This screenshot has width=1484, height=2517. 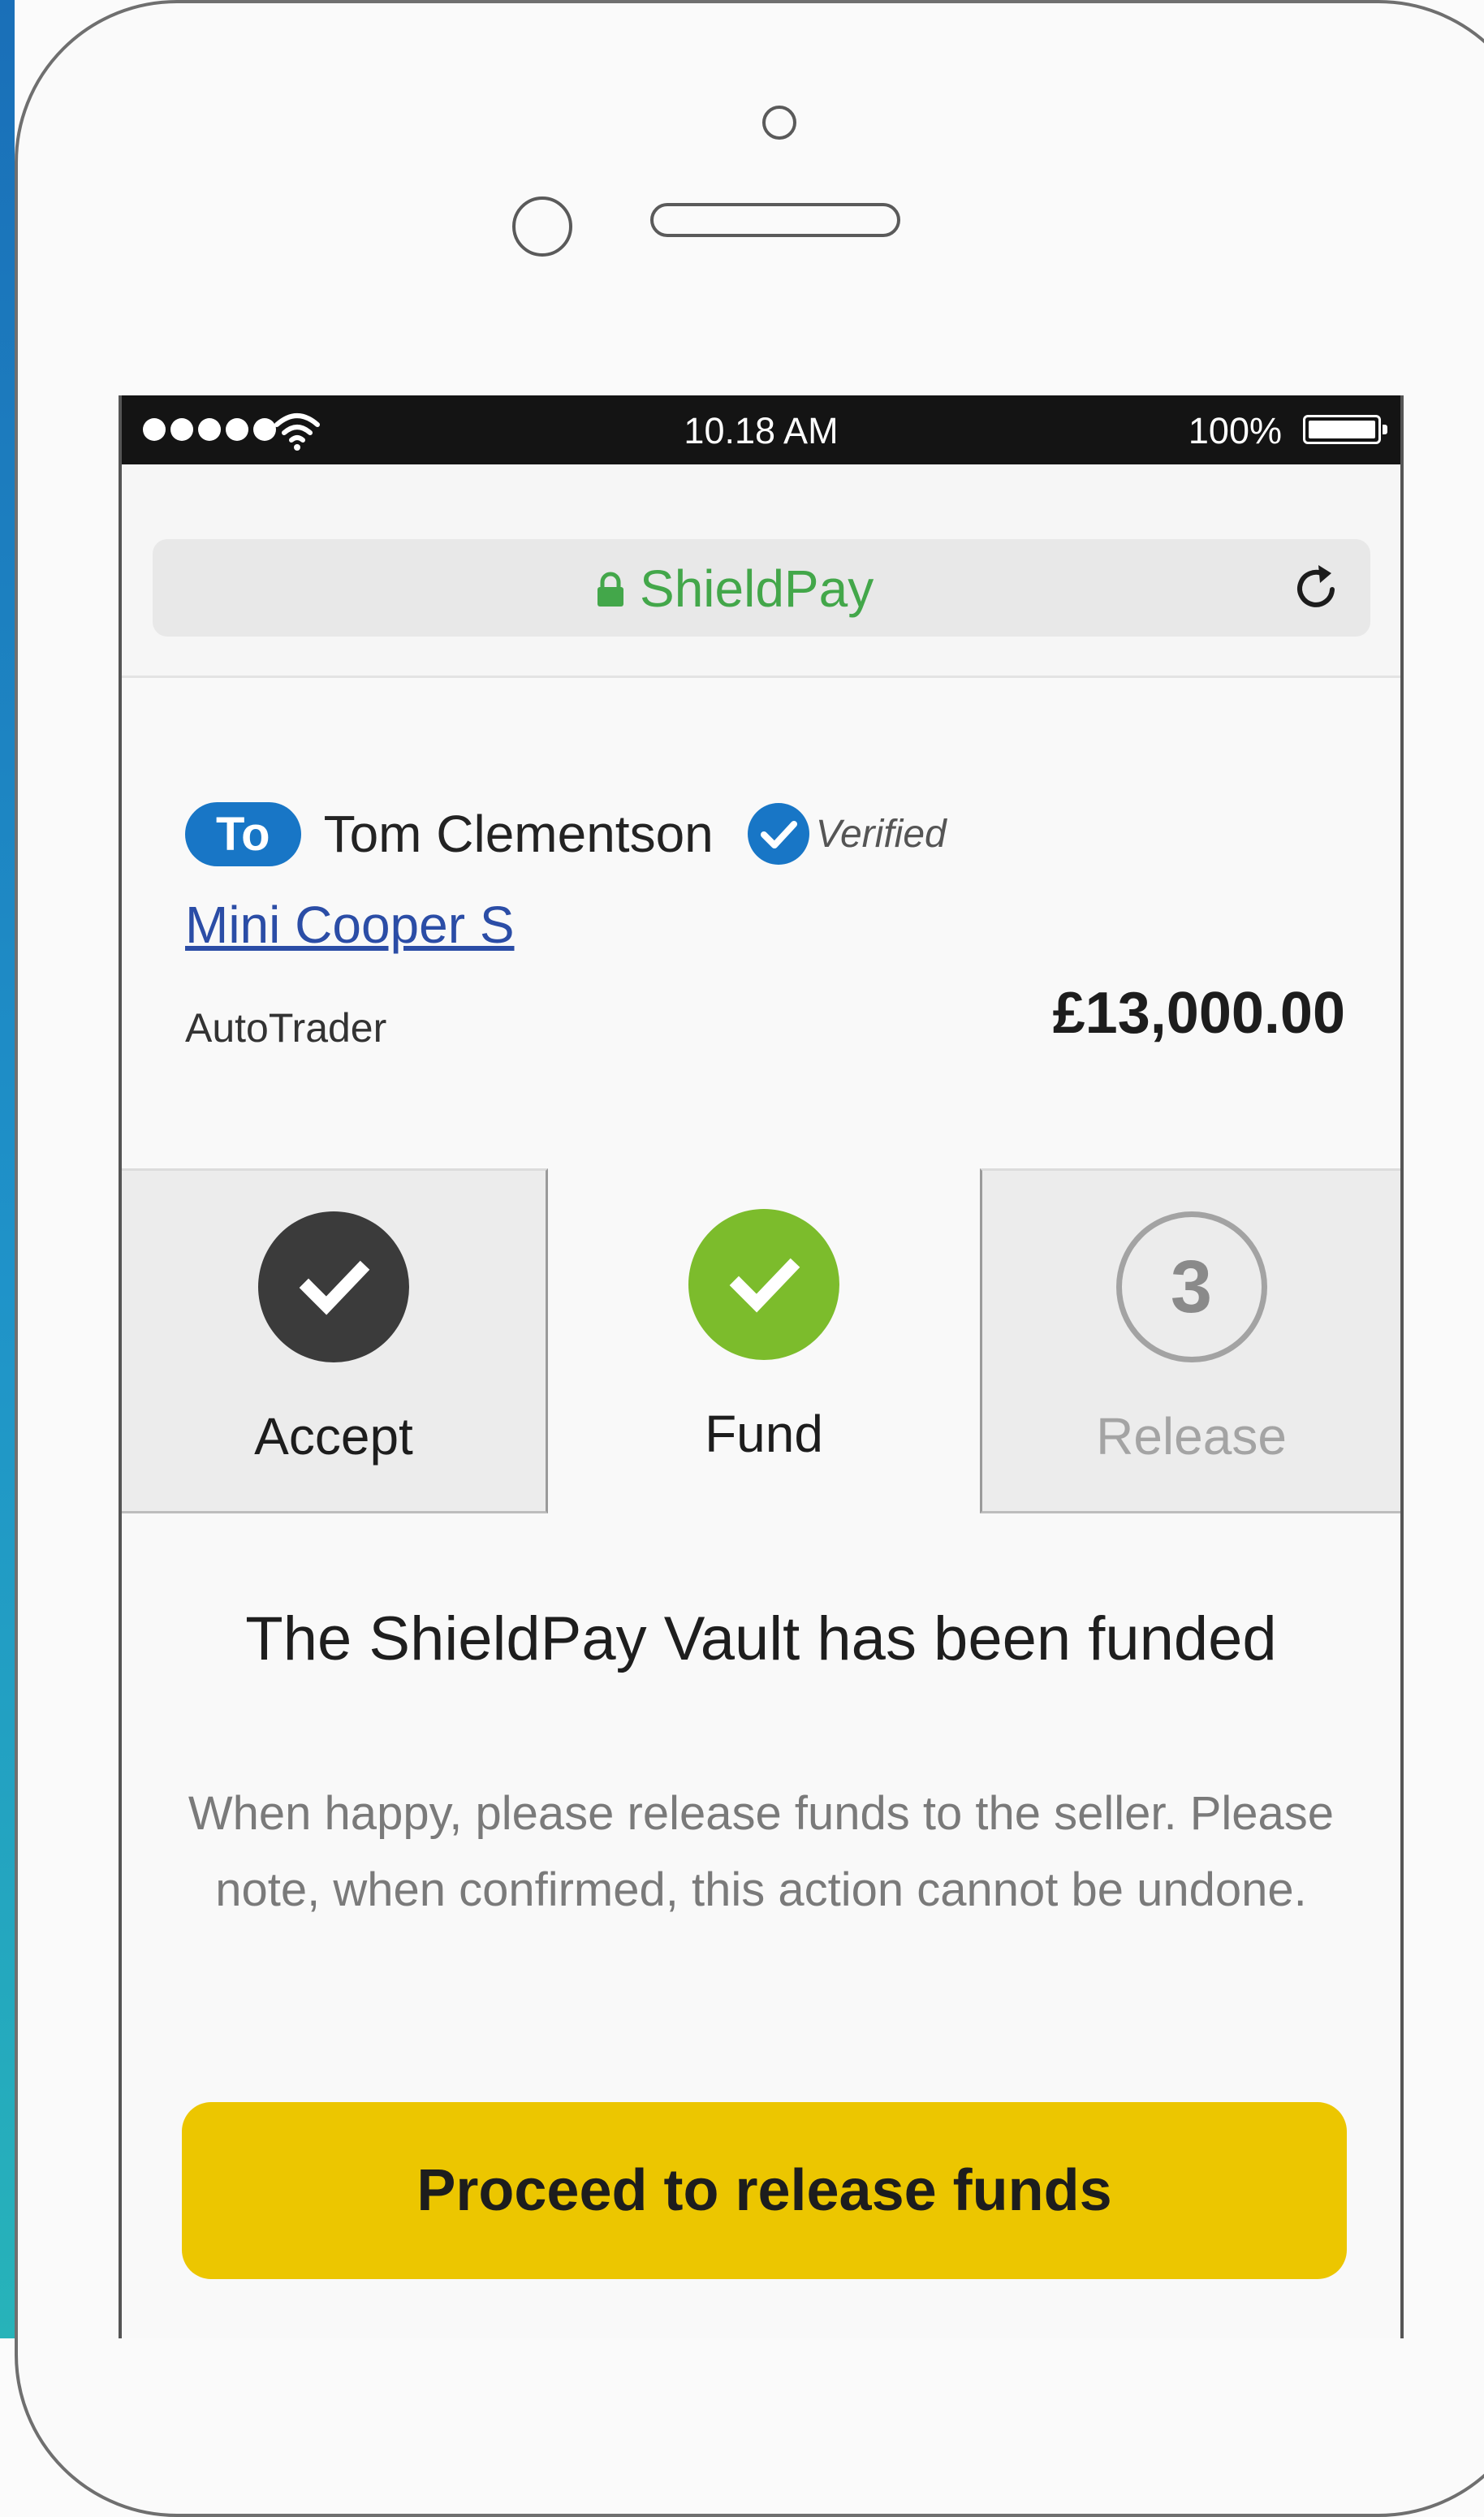 I want to click on site-name: ShieldPay, so click(x=757, y=588).